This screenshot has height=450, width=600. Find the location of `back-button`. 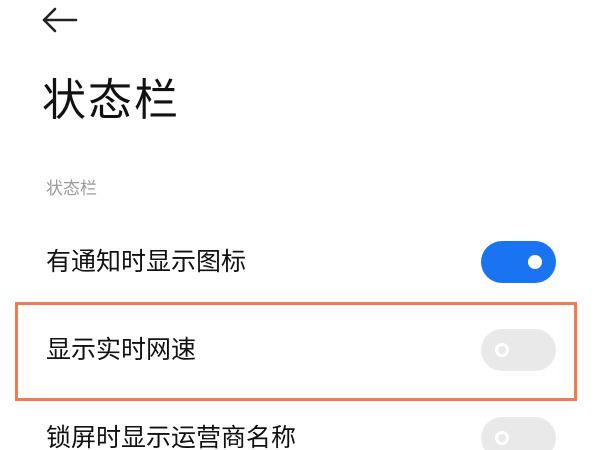

back-button is located at coordinates (60, 19).